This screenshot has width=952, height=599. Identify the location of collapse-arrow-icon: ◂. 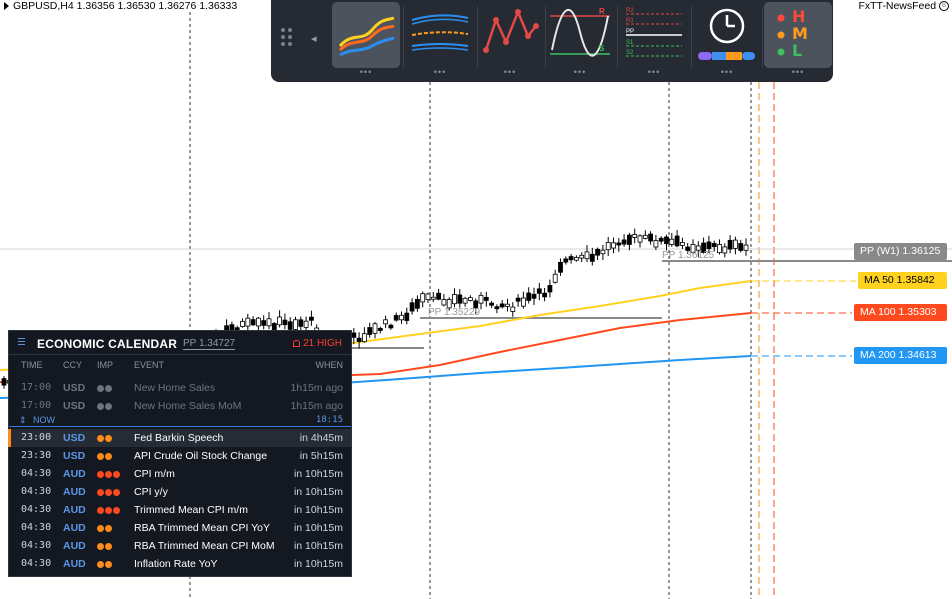
(314, 38).